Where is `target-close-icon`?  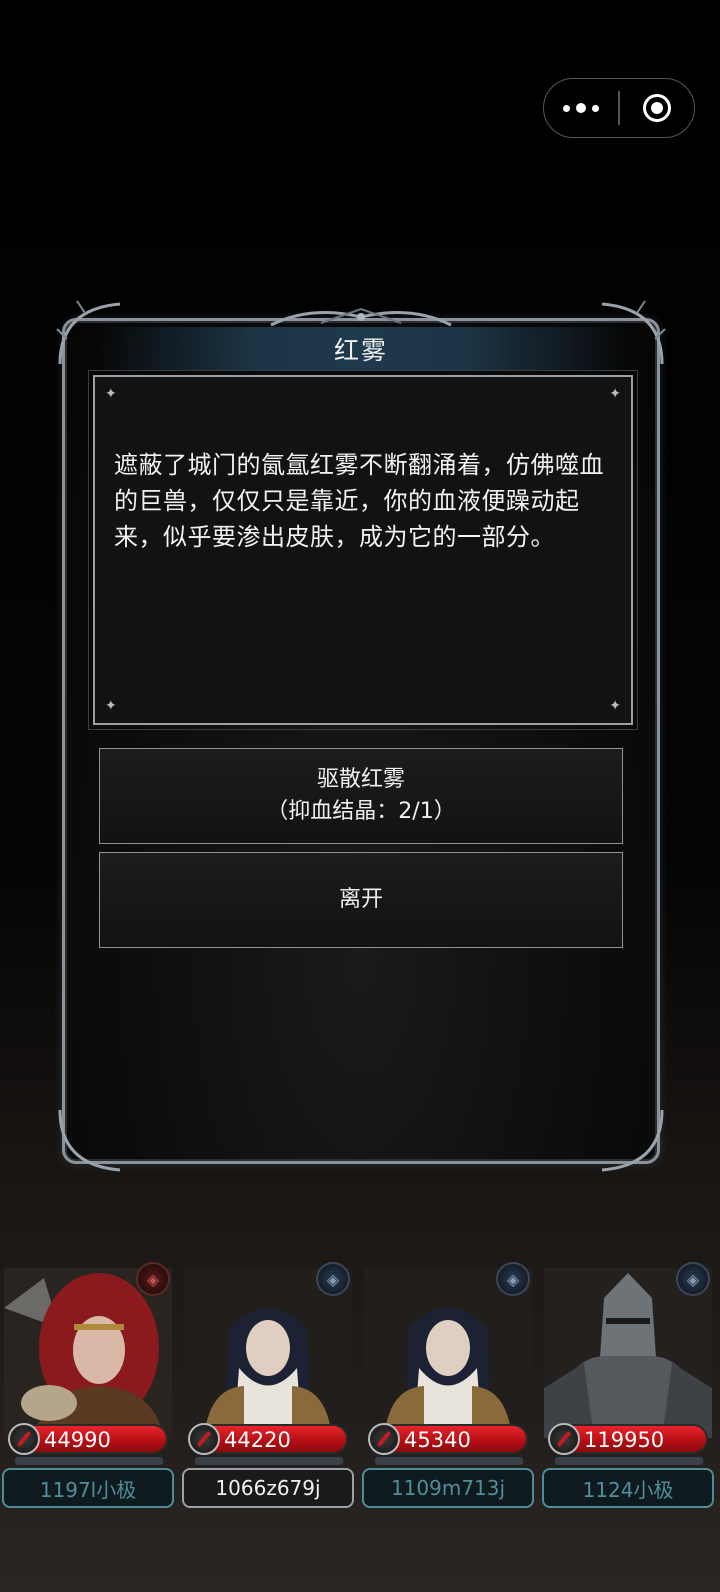 target-close-icon is located at coordinates (656, 108).